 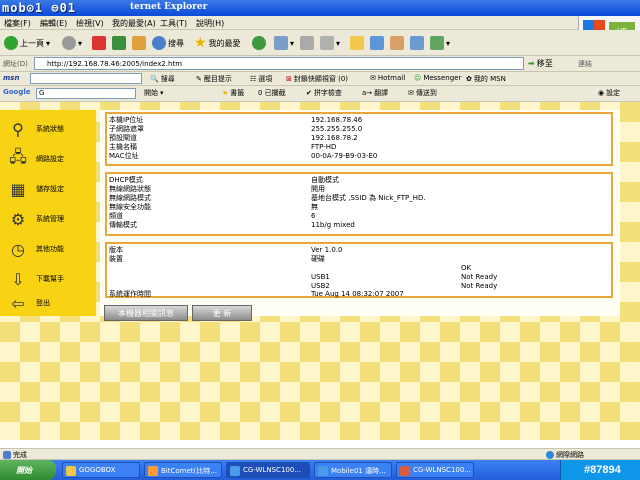 What do you see at coordinates (259, 43) in the screenshot?
I see `history-button` at bounding box center [259, 43].